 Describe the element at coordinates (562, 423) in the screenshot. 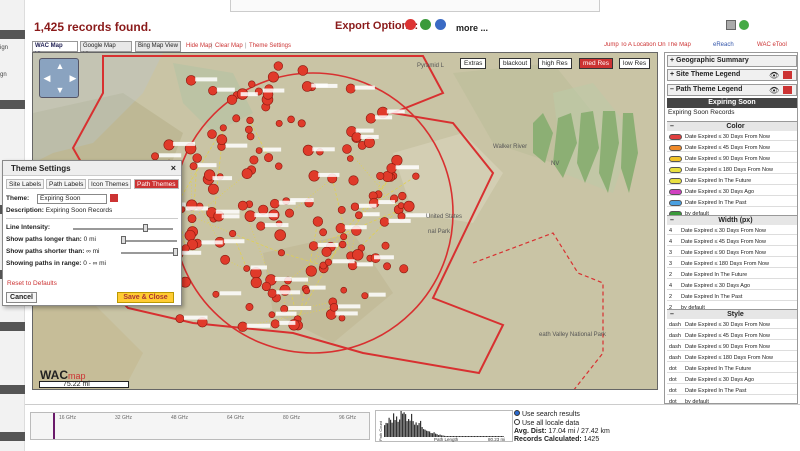

I see `use-all-option: Use all locale data` at that location.